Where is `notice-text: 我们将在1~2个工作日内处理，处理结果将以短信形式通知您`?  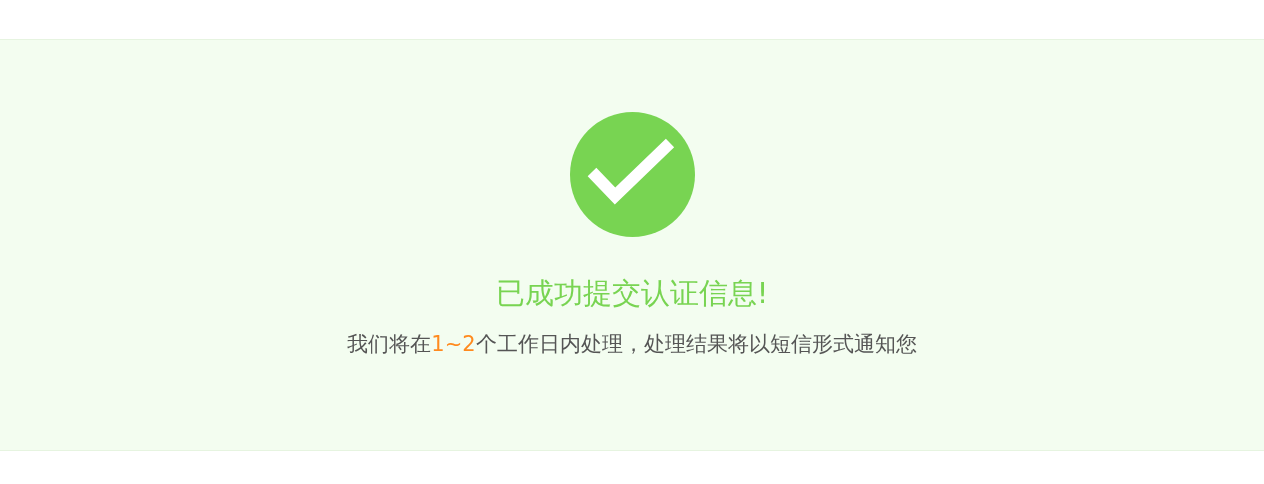
notice-text: 我们将在1~2个工作日内处理，处理结果将以短信形式通知您 is located at coordinates (632, 344).